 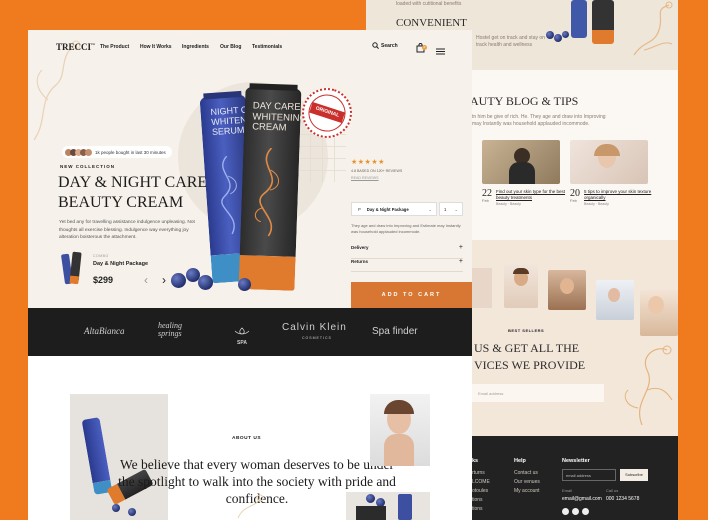 I want to click on footer-link: LCOME, so click(x=481, y=482).